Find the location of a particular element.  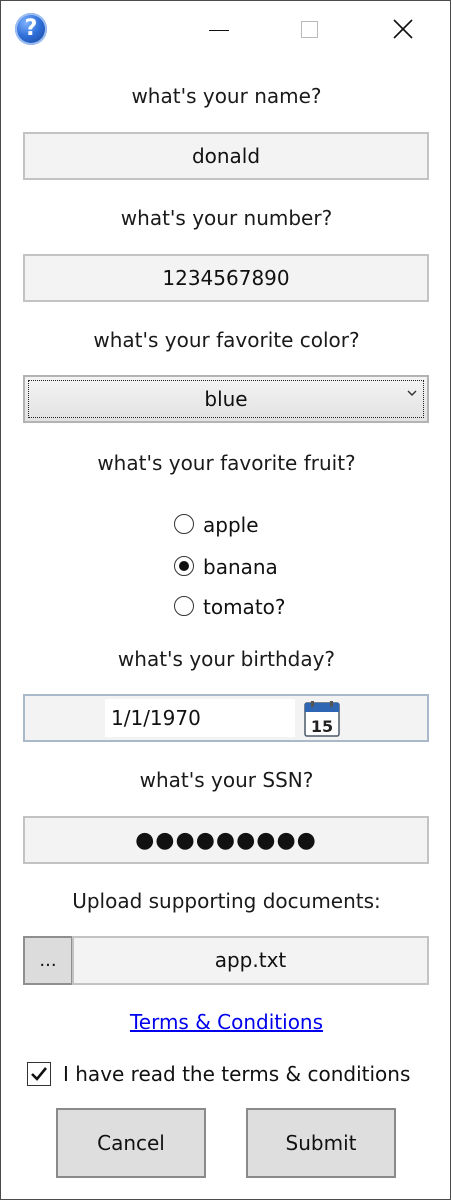

terms-checkbox is located at coordinates (39, 1074).